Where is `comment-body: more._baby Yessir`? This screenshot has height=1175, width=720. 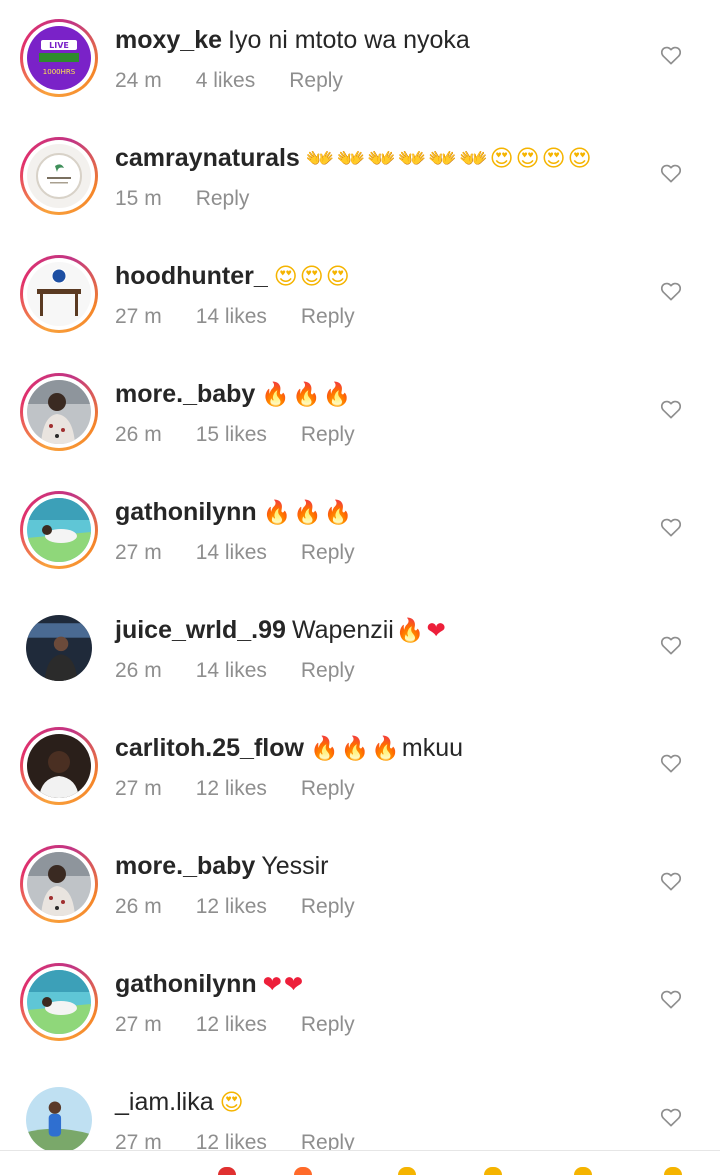
comment-body: more._baby Yessir is located at coordinates (222, 866).